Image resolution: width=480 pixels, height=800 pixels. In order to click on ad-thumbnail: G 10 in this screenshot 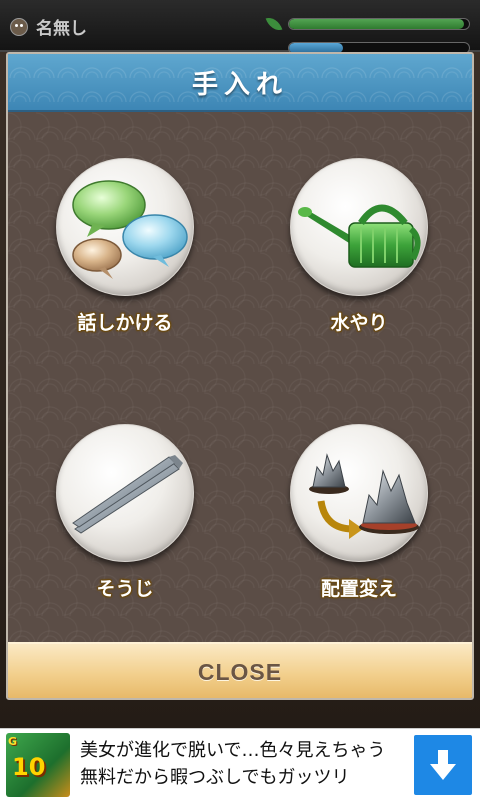, I will do `click(38, 765)`.